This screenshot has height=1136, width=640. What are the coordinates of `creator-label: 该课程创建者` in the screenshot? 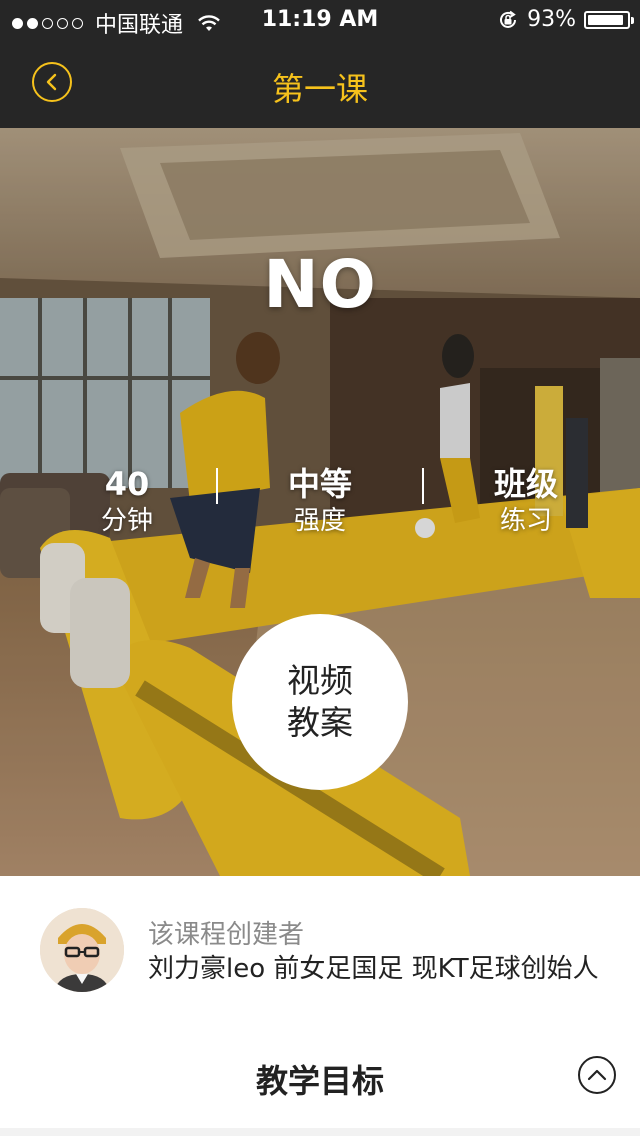 It's located at (226, 935).